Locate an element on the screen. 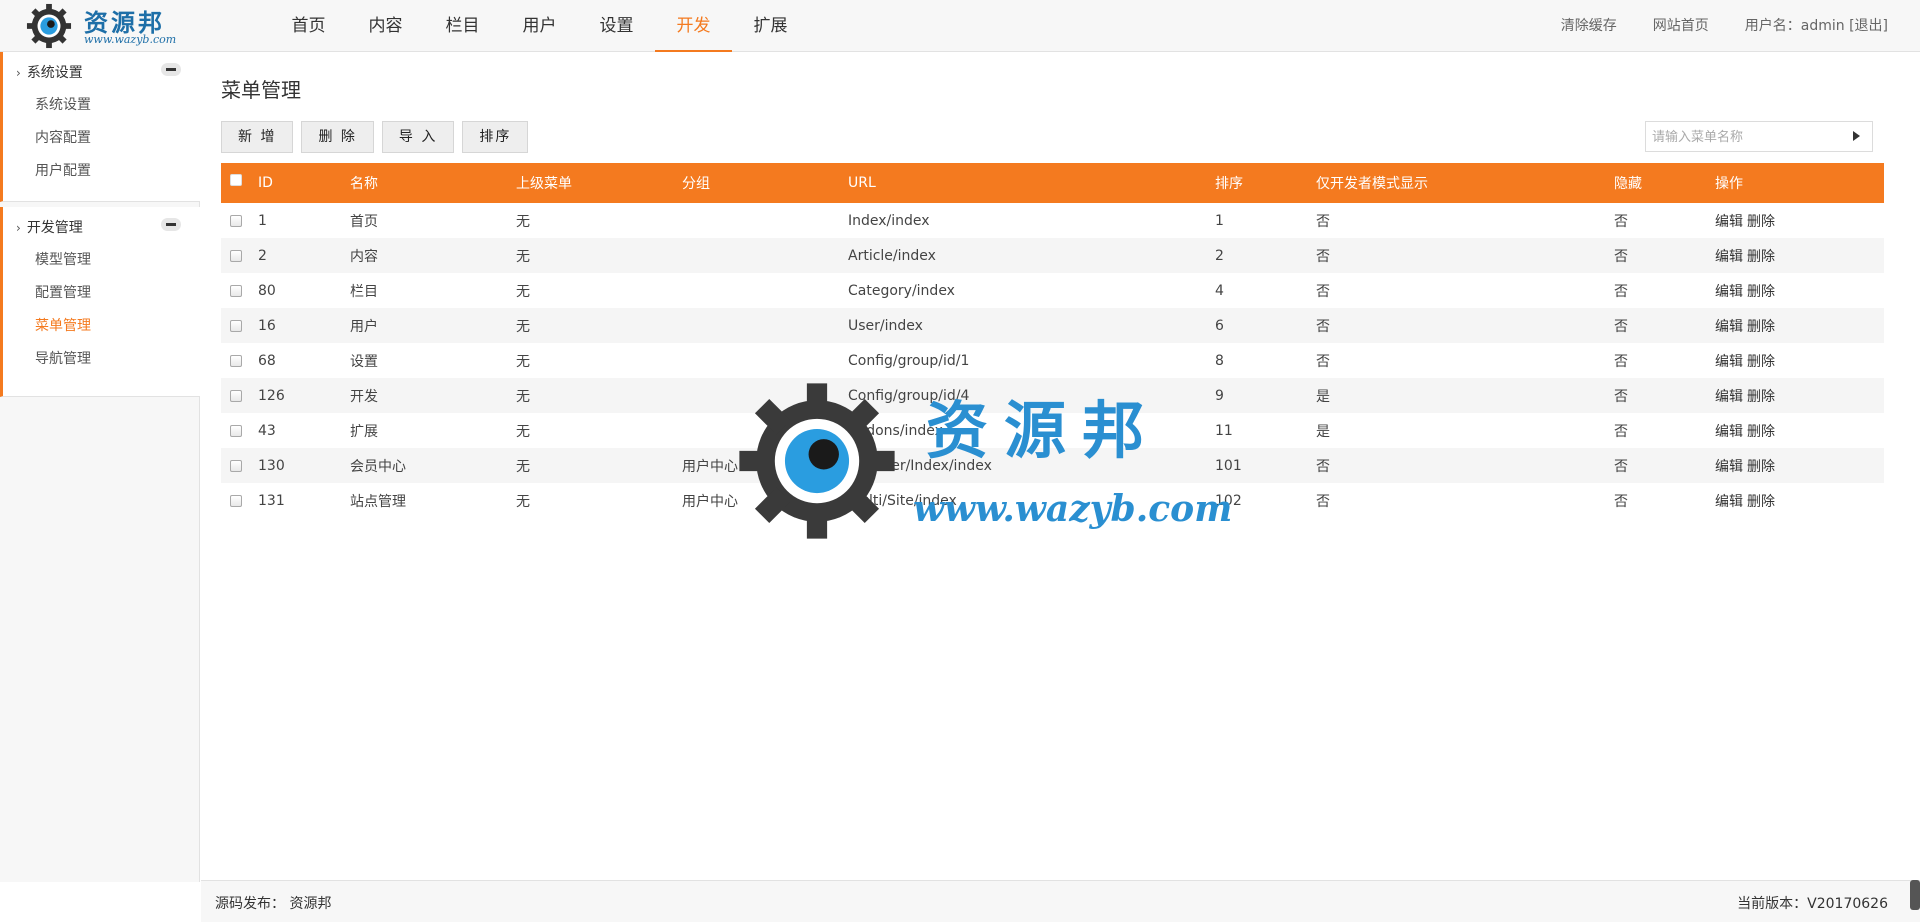  nav-category: 栏目 is located at coordinates (462, 26).